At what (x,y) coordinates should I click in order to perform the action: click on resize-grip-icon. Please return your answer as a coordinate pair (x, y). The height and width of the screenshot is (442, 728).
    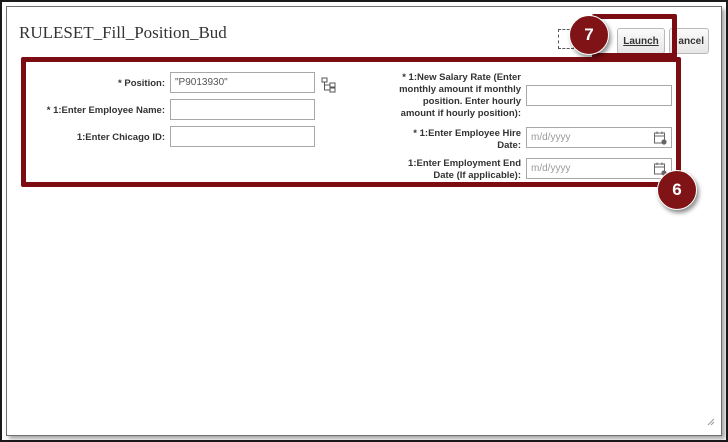
    Looking at the image, I should click on (710, 421).